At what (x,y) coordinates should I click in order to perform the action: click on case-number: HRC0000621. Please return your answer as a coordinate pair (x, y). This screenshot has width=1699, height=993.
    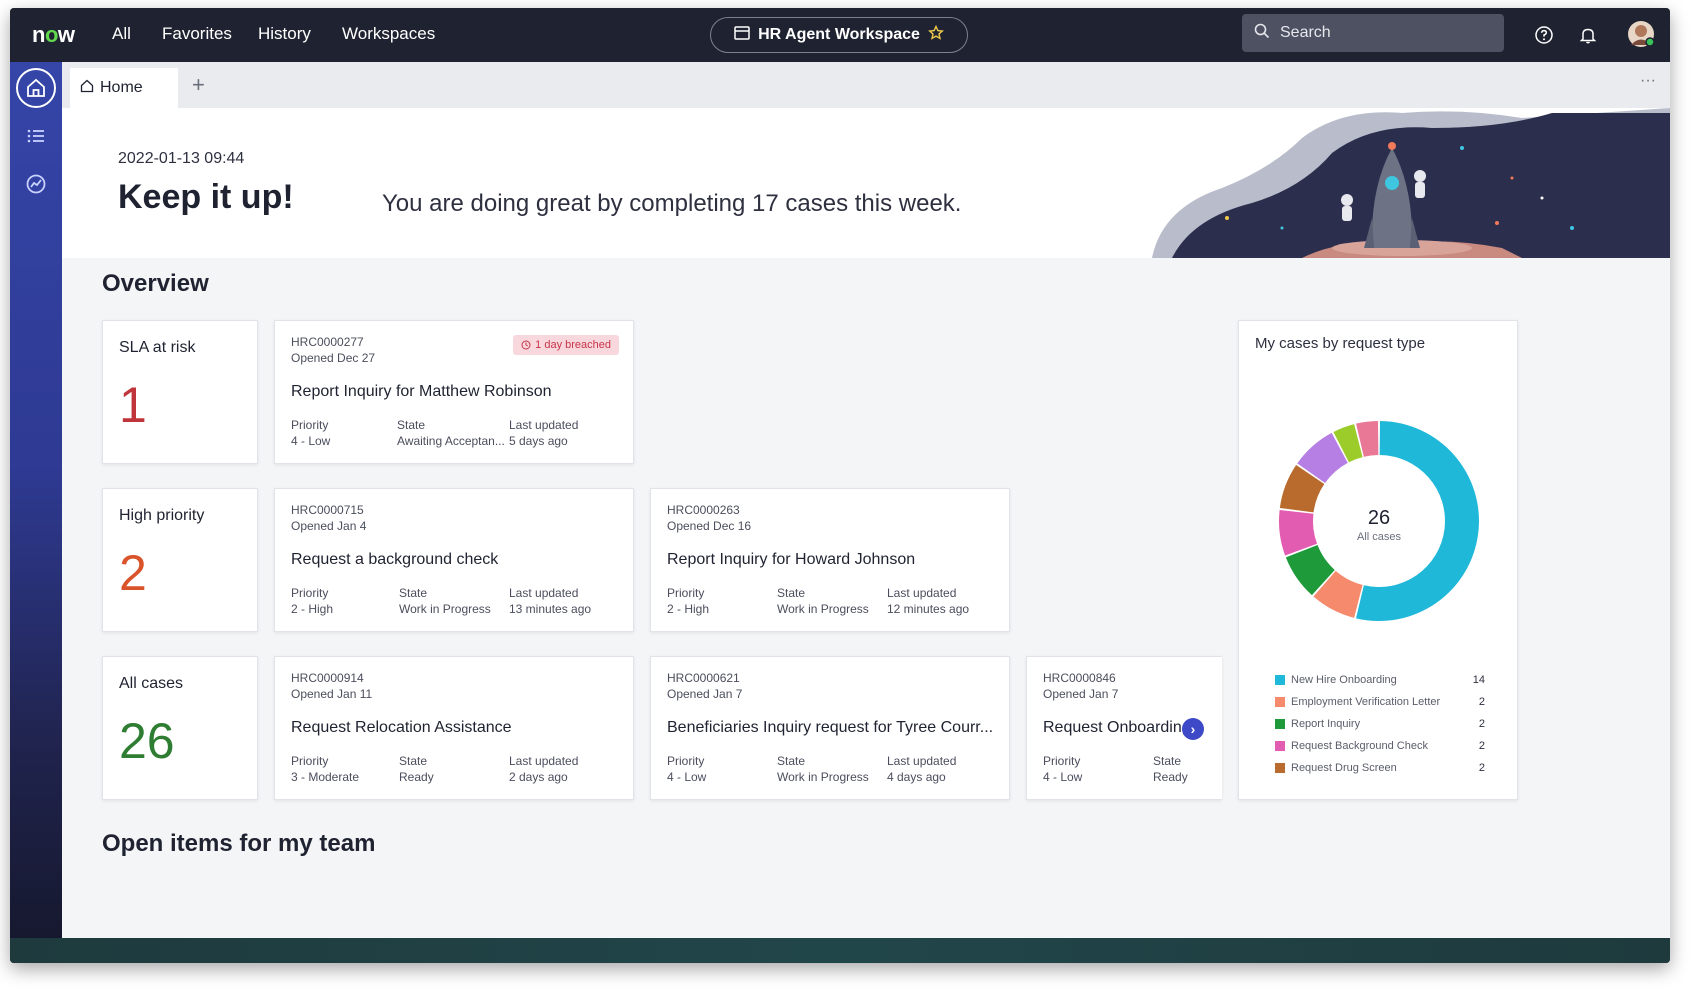
    Looking at the image, I should click on (703, 678).